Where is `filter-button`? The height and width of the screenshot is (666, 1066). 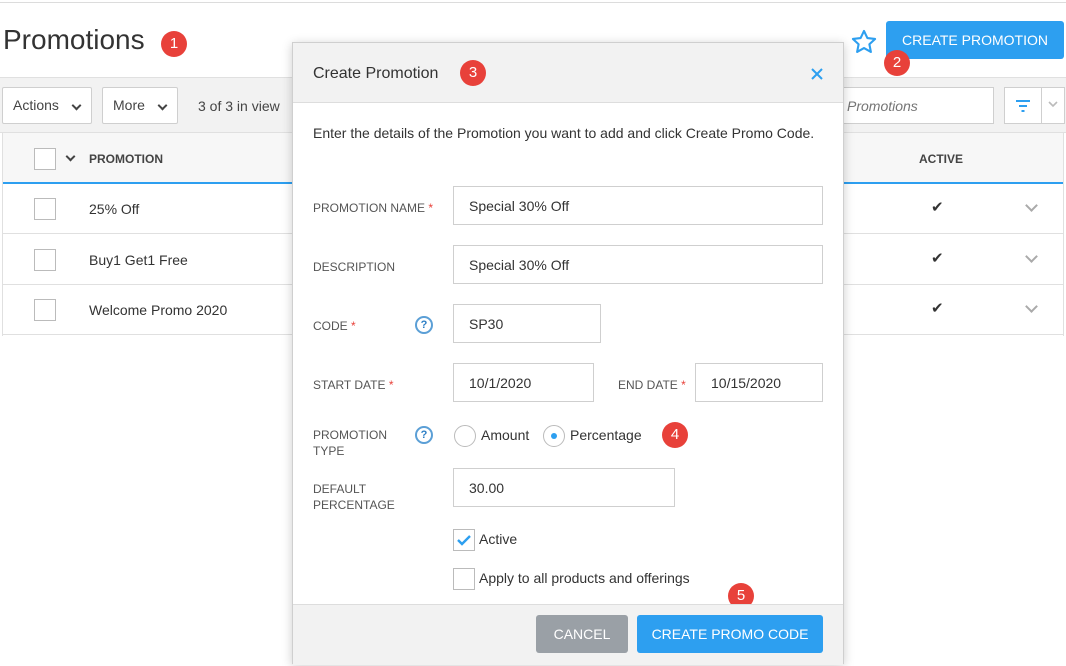 filter-button is located at coordinates (1023, 105).